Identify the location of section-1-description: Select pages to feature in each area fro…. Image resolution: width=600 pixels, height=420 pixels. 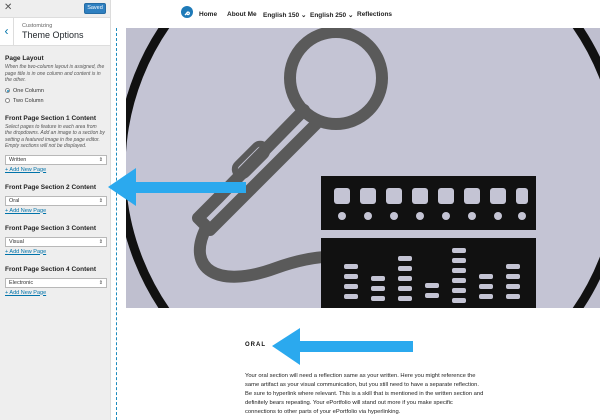
(55, 136).